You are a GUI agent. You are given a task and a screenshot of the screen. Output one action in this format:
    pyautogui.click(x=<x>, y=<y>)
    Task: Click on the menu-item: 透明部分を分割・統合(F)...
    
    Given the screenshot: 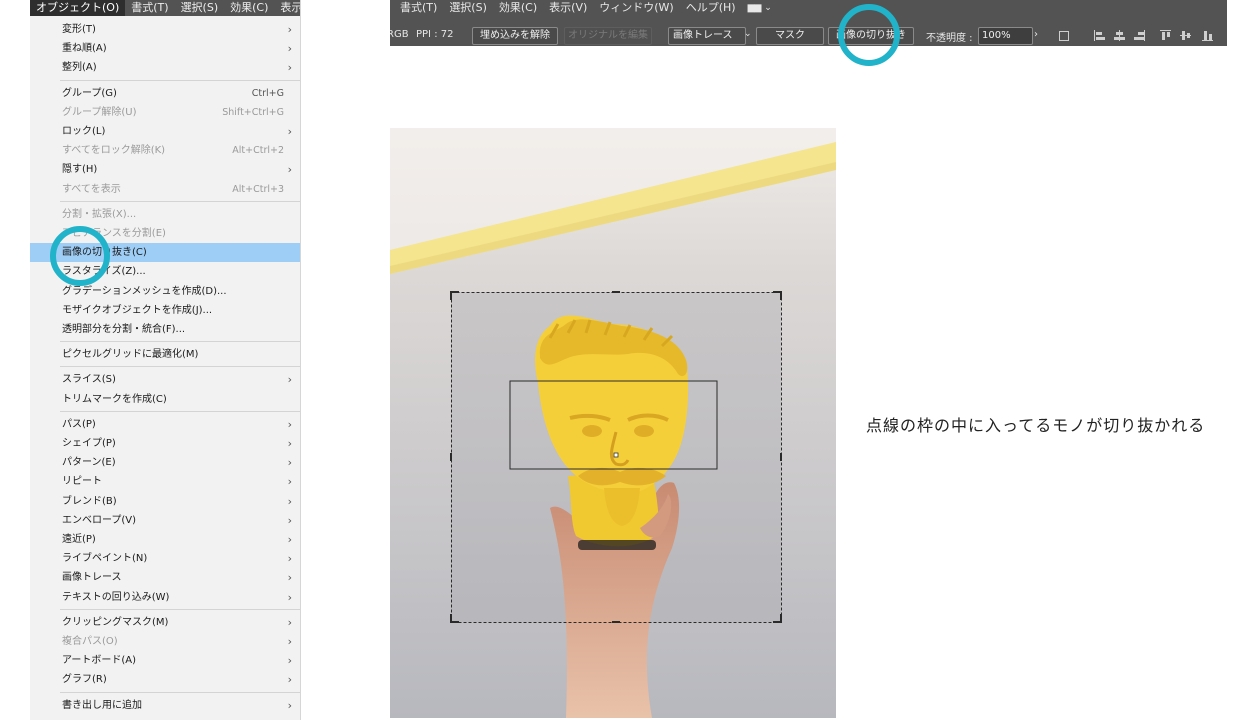 What is the action you would take?
    pyautogui.click(x=165, y=329)
    